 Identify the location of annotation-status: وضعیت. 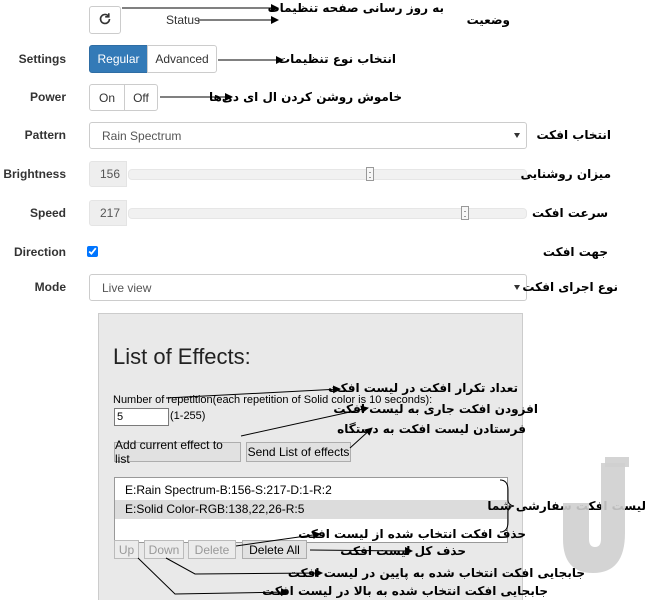
(488, 20).